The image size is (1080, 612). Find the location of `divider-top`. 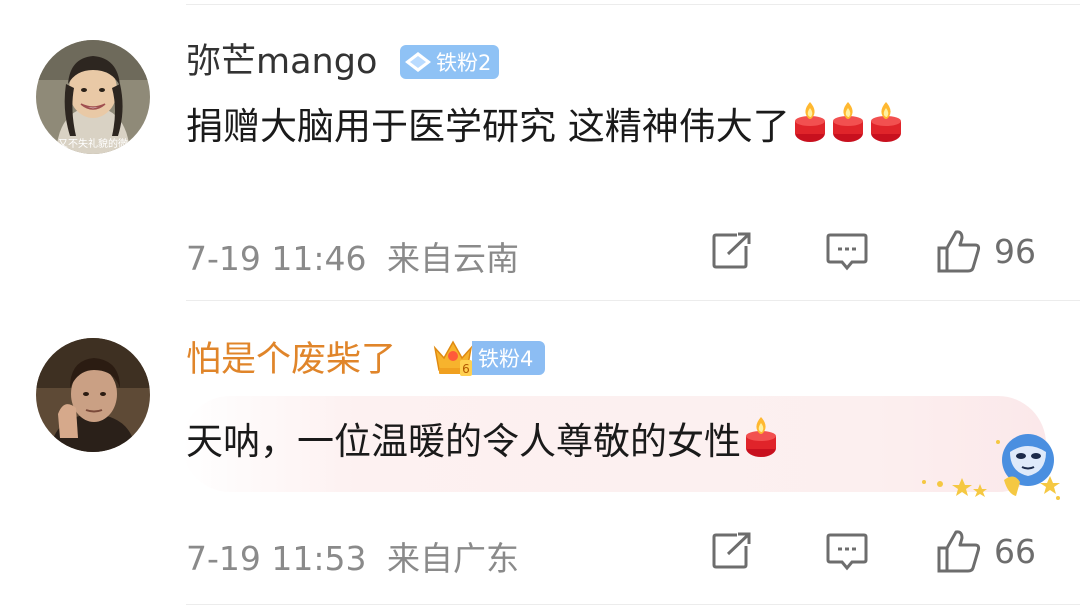

divider-top is located at coordinates (633, 4).